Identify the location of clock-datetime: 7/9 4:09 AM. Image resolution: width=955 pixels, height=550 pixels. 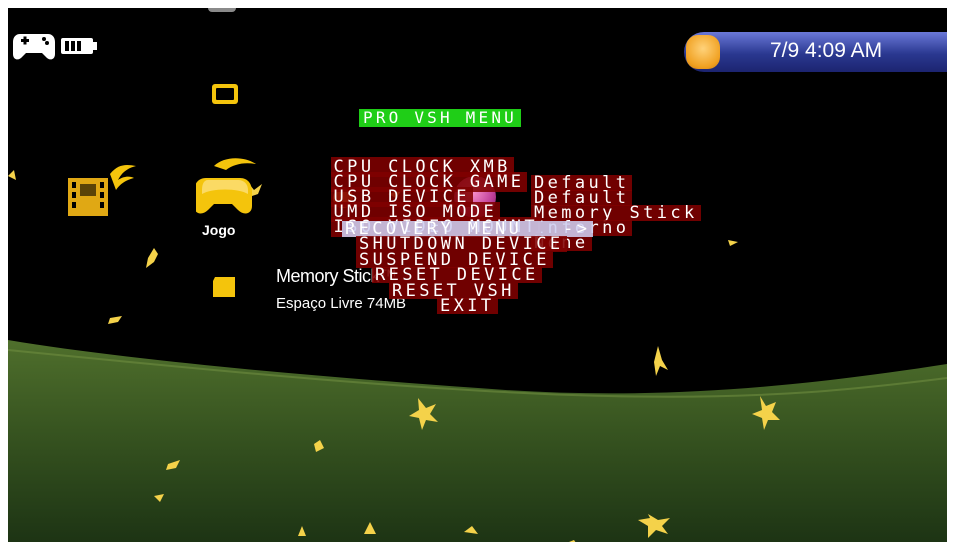
(826, 50).